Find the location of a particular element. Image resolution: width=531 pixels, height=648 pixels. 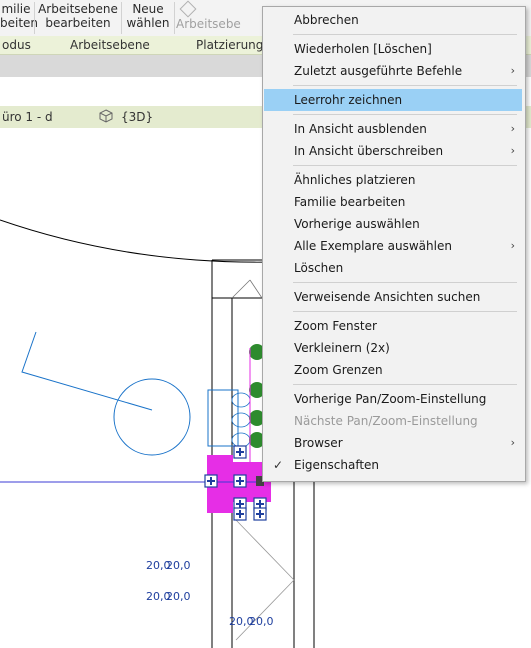

menu-item-override-in-view: In Ansicht überschreiben › is located at coordinates (394, 151).